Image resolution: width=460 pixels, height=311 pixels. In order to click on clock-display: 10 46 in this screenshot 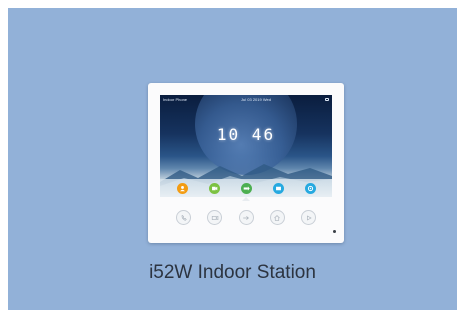, I will do `click(246, 134)`.